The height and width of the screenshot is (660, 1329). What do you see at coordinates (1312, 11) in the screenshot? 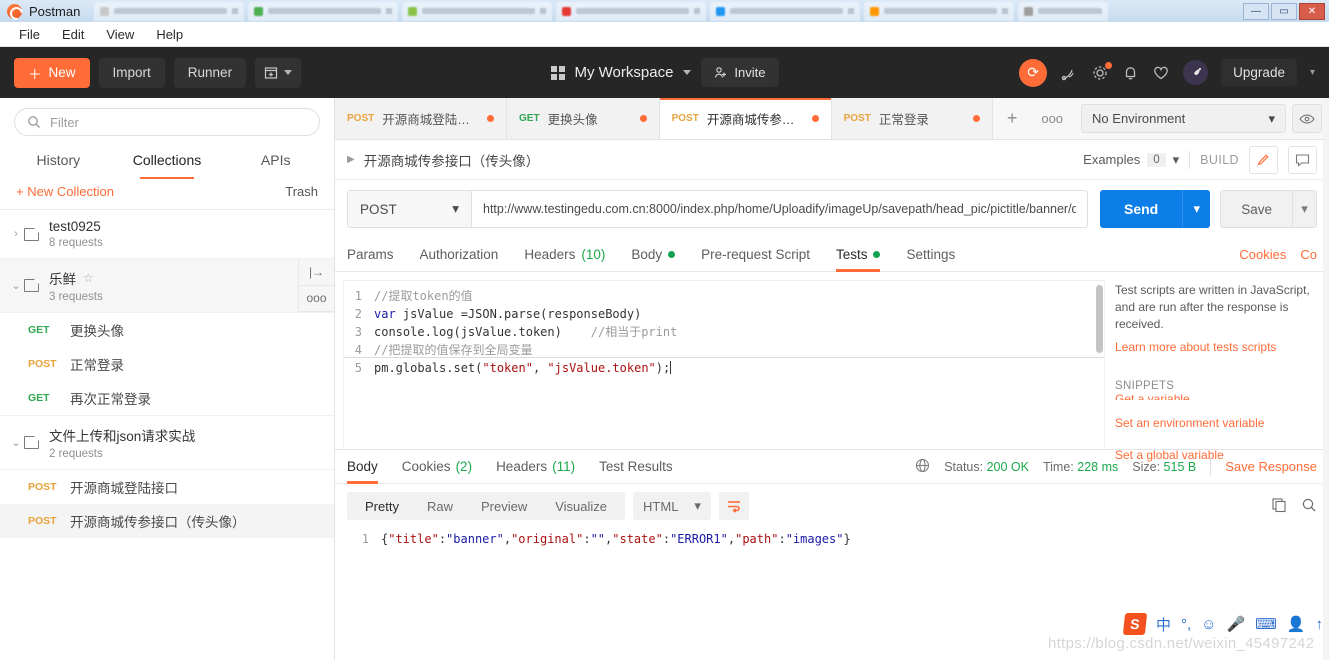
I see `close-button: ✕` at bounding box center [1312, 11].